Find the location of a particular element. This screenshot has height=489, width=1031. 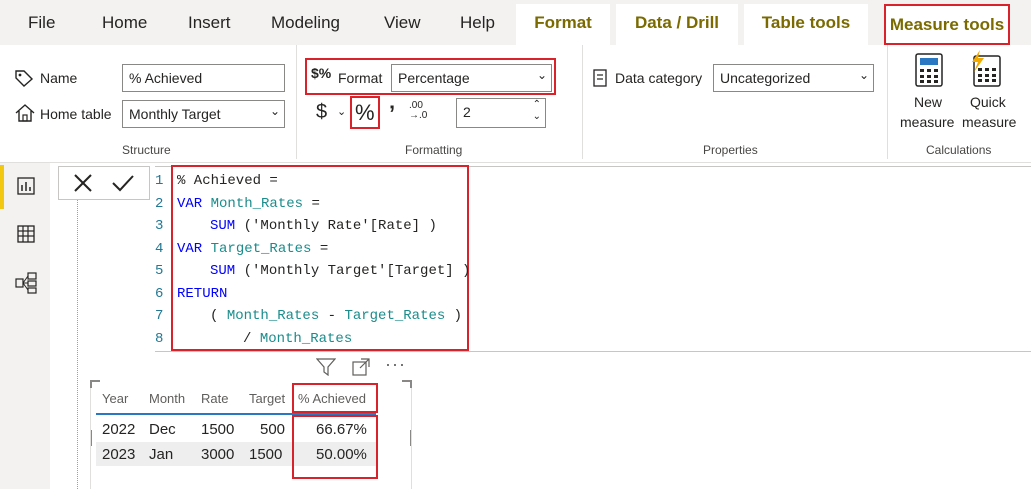

tab-format: Format is located at coordinates (563, 24).